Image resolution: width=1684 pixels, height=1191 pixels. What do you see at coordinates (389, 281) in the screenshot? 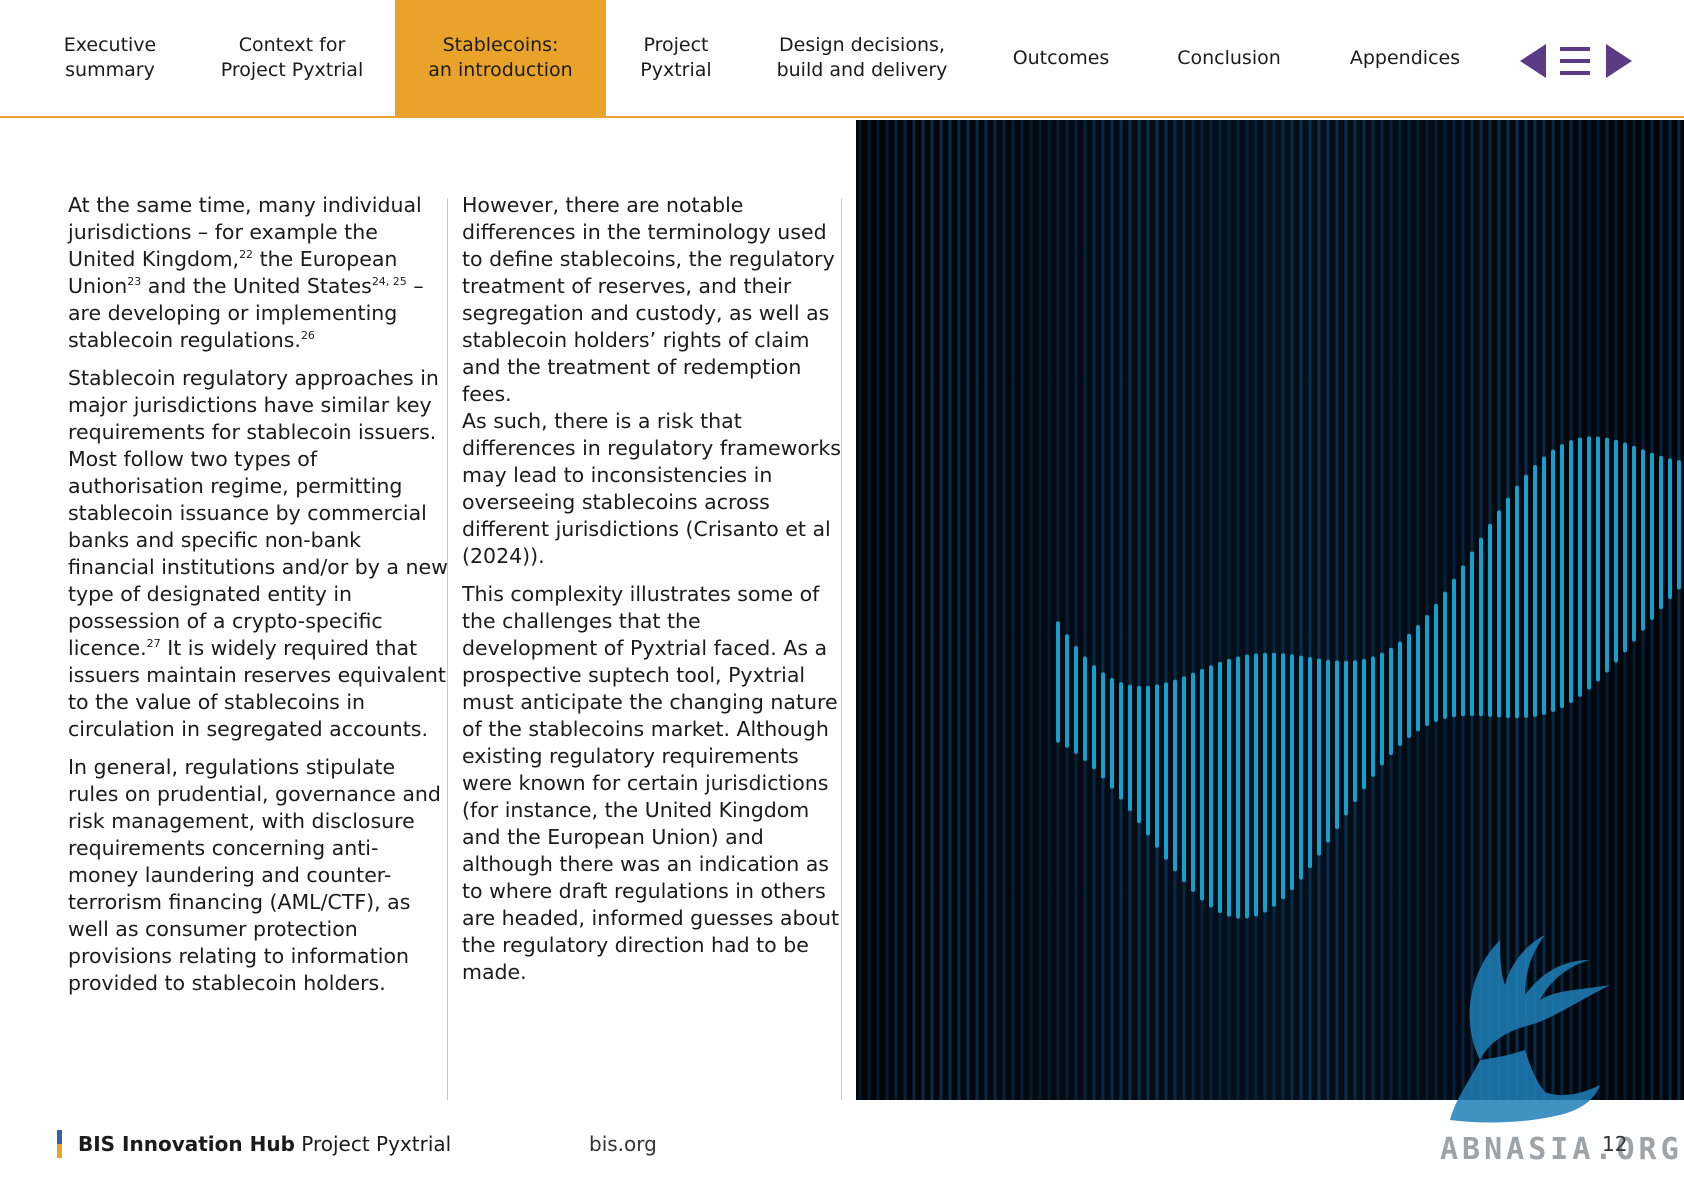
I see `footnote-ref: 24, 25` at bounding box center [389, 281].